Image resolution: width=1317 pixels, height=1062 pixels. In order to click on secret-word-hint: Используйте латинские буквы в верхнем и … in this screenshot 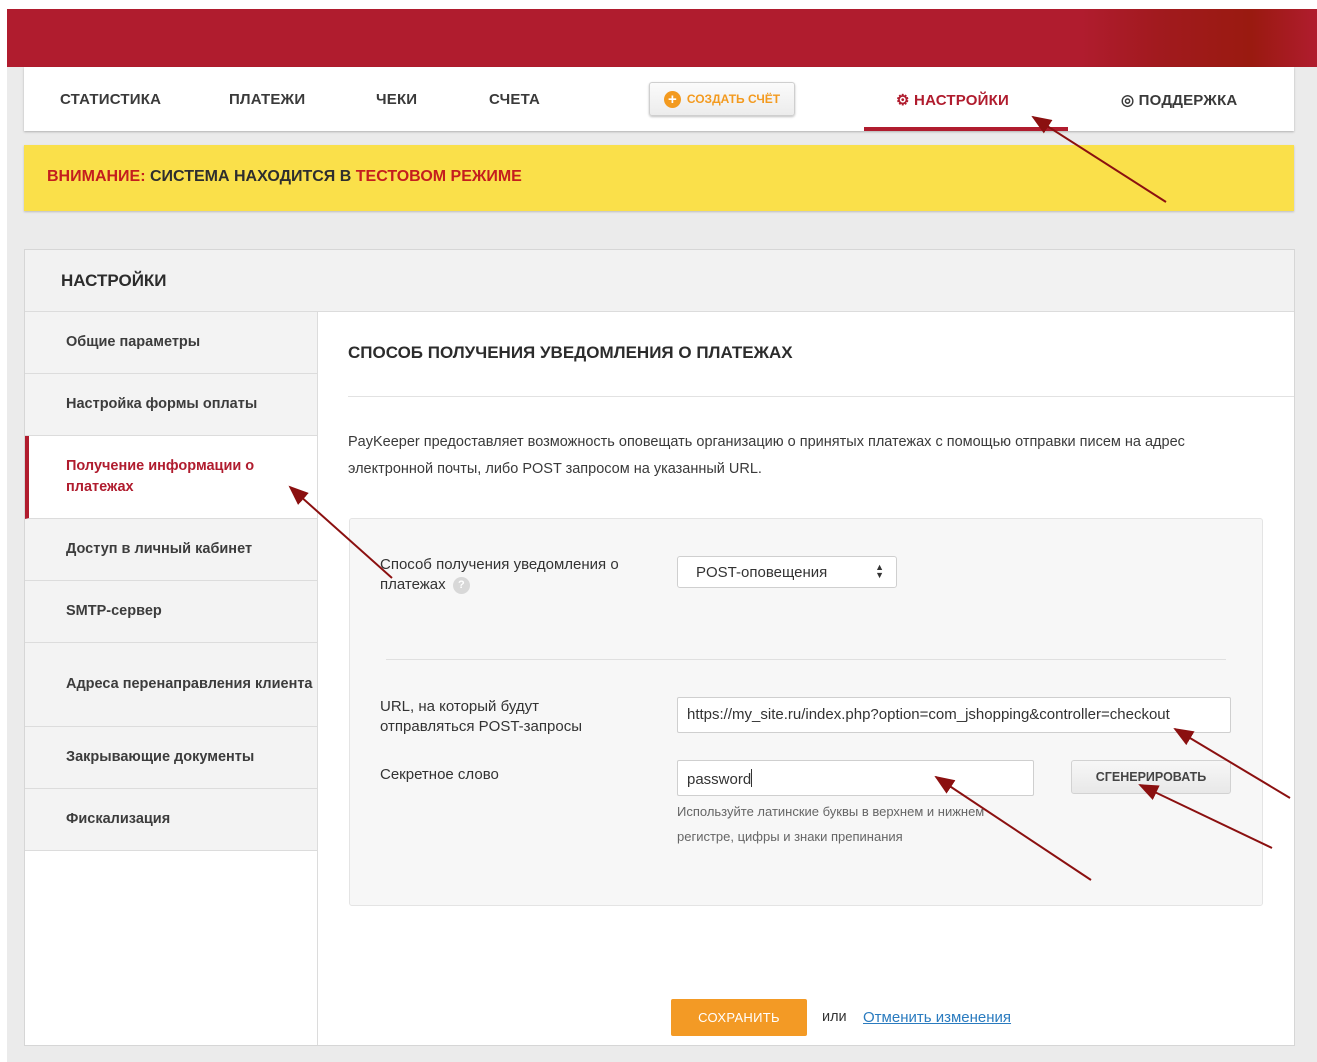, I will do `click(831, 824)`.